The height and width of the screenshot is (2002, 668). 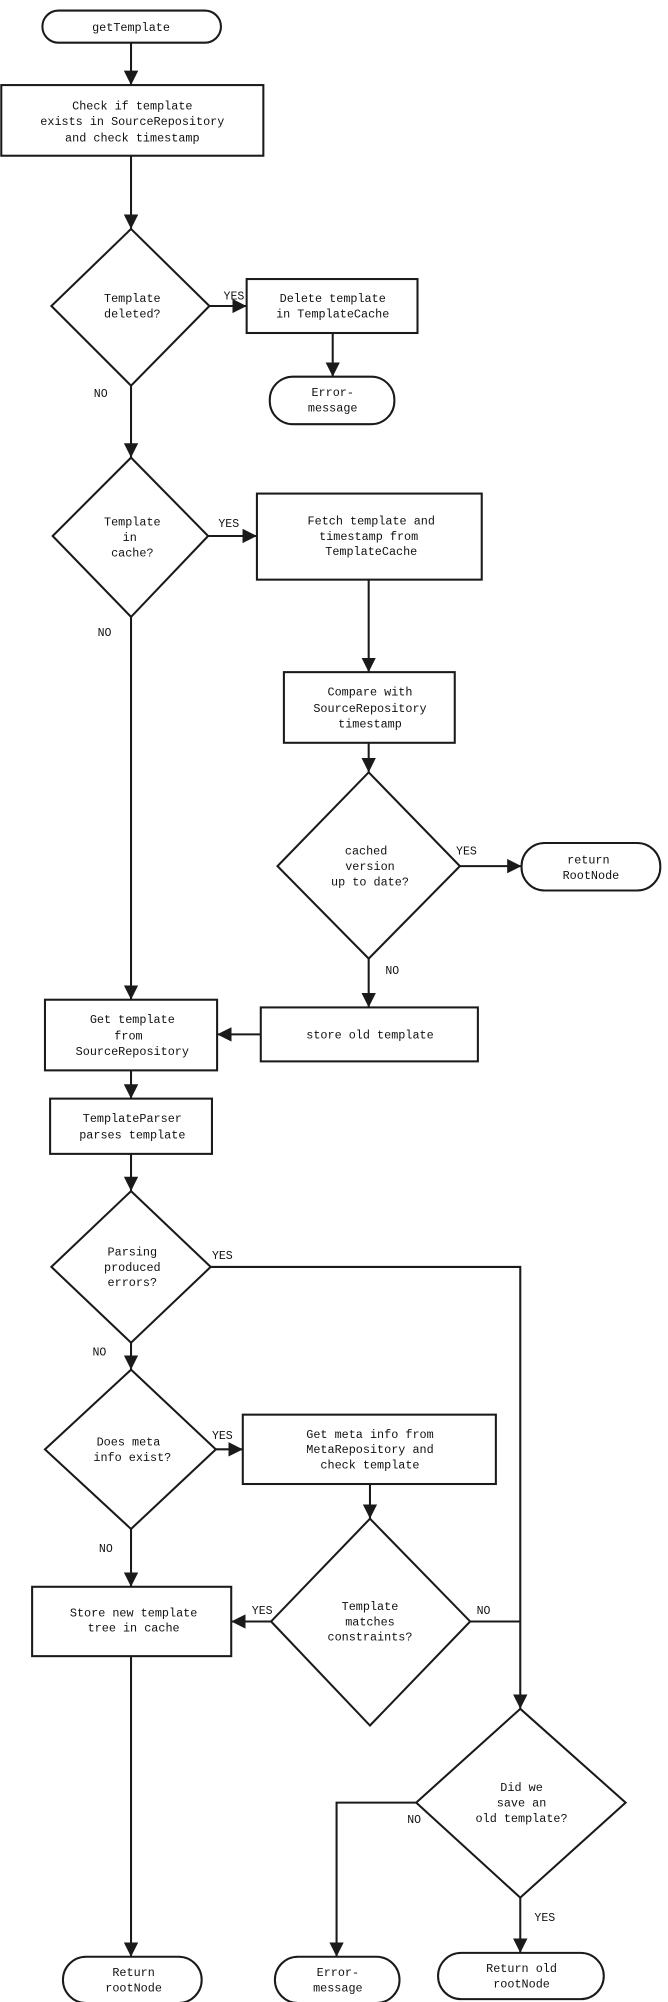 I want to click on node-template-parser: TemplateParser parses template, so click(x=131, y=1126).